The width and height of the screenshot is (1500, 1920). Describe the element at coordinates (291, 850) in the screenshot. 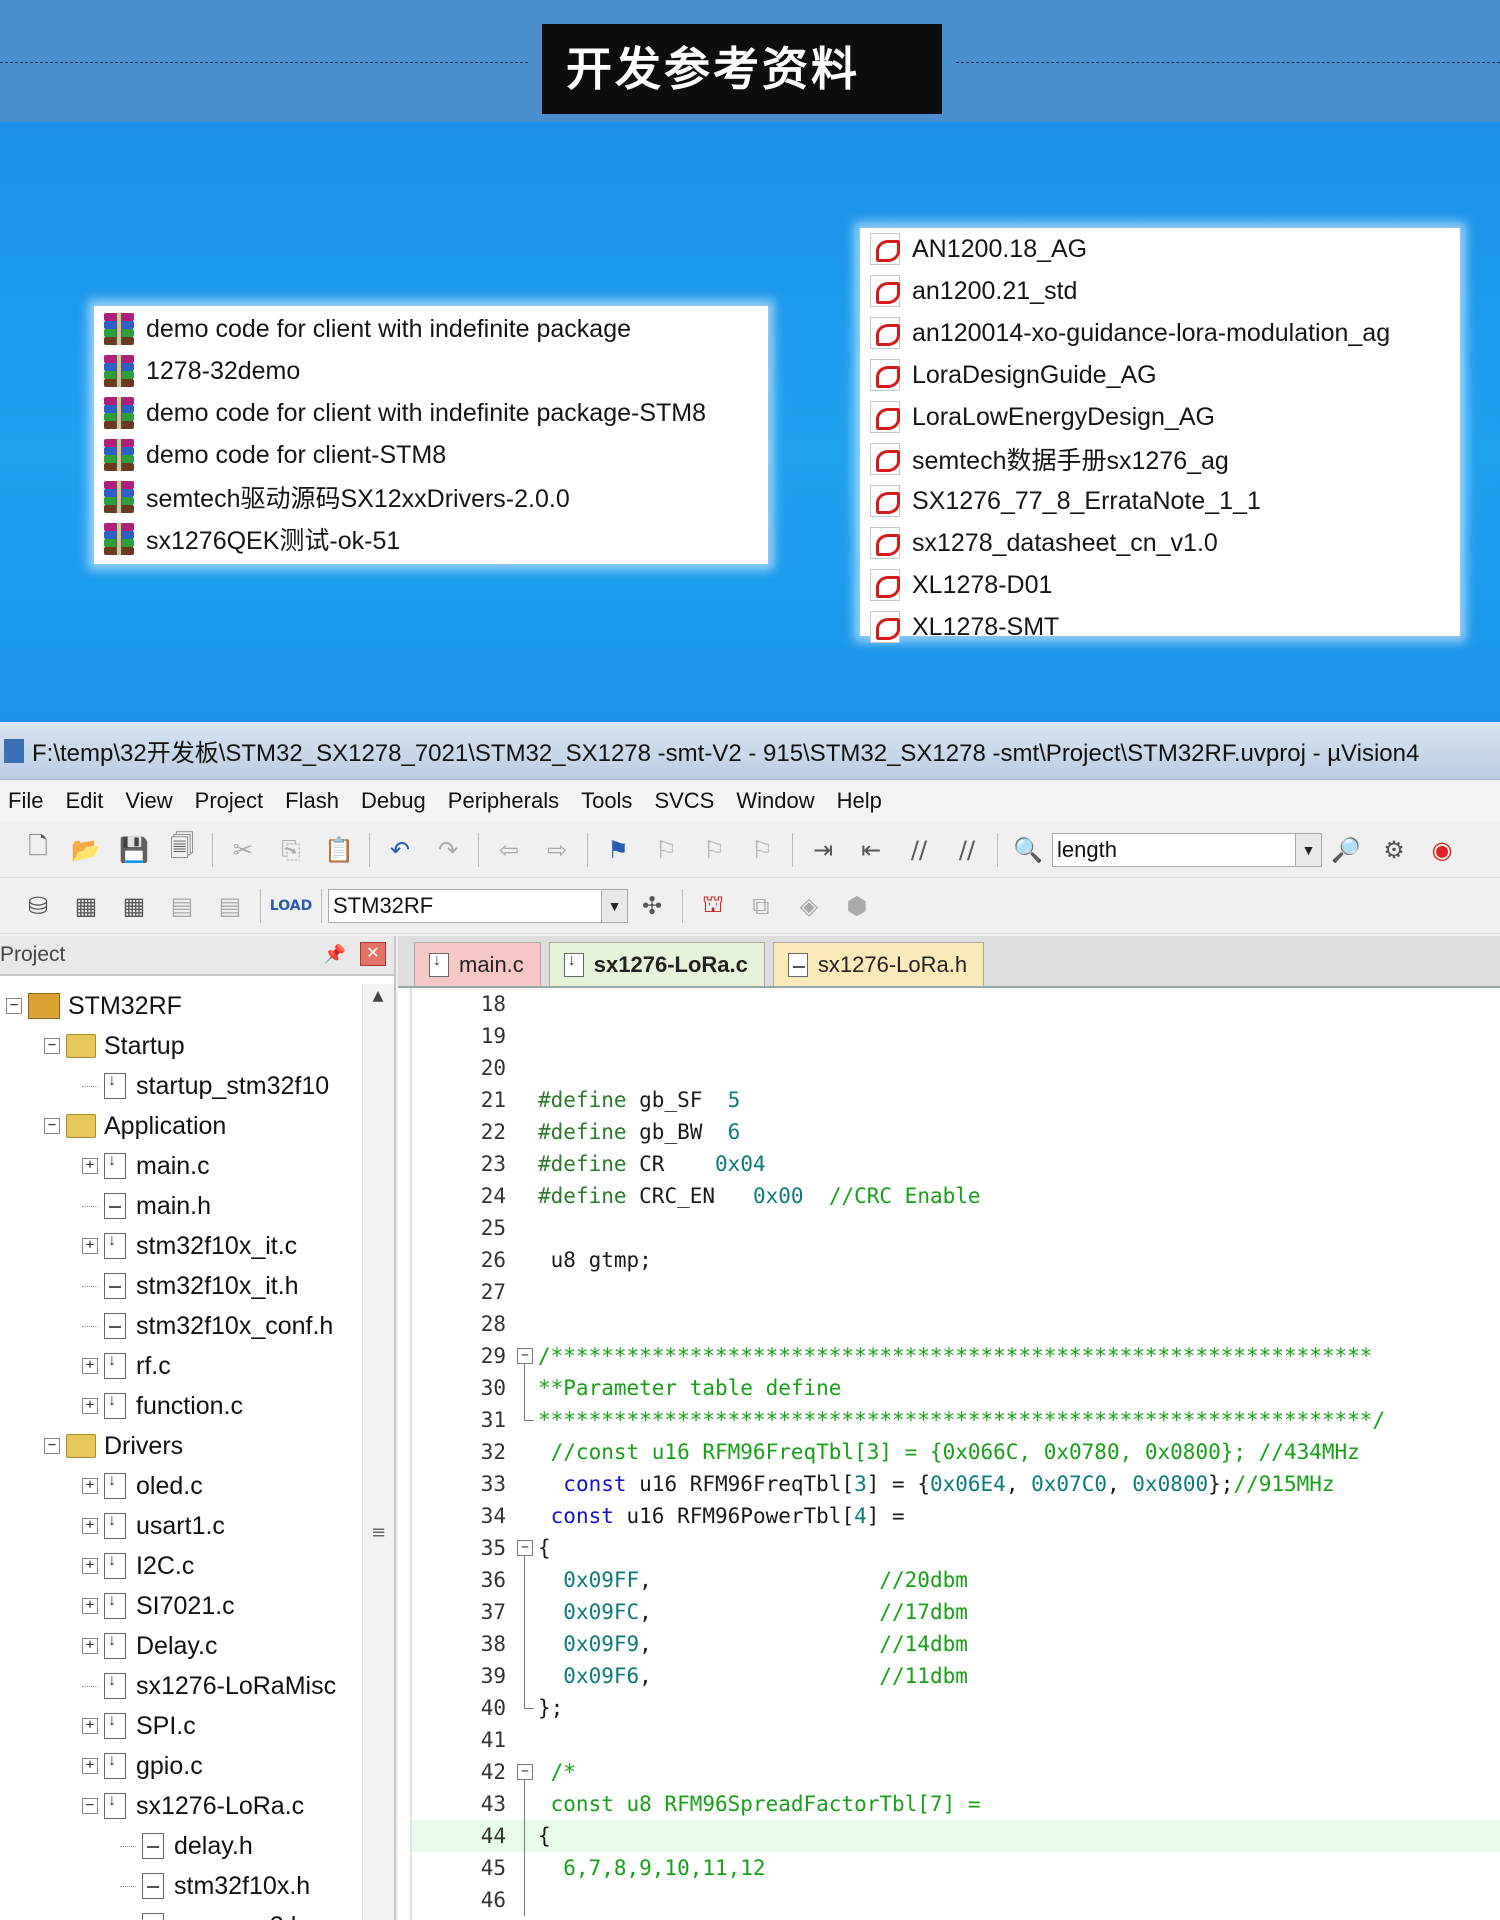

I see `copy-icon: ⎘` at that location.